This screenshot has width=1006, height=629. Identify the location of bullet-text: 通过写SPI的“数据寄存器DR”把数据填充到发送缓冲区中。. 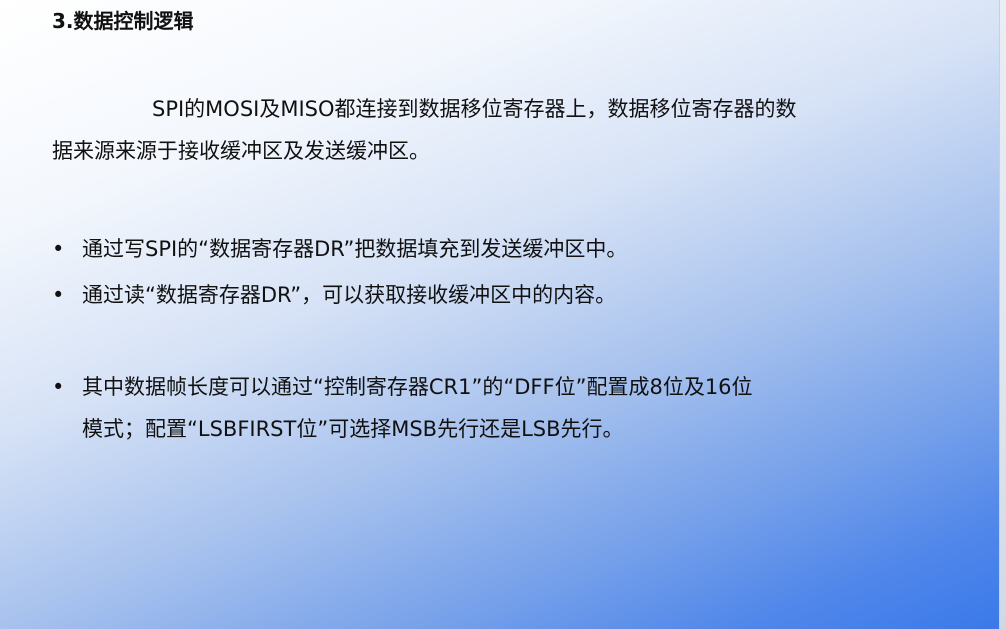
(354, 249).